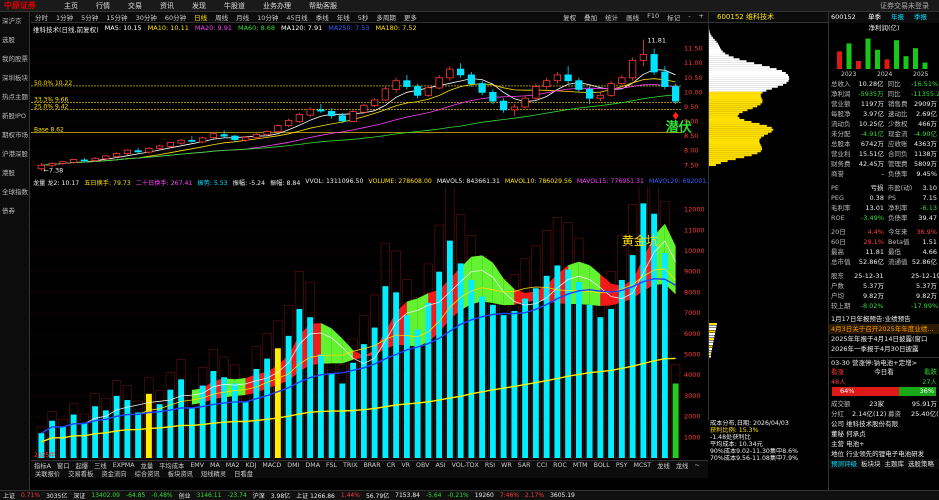 Image resolution: width=939 pixels, height=500 pixels. Describe the element at coordinates (632, 17) in the screenshot. I see `toolbar-btn-3: 画线` at that location.